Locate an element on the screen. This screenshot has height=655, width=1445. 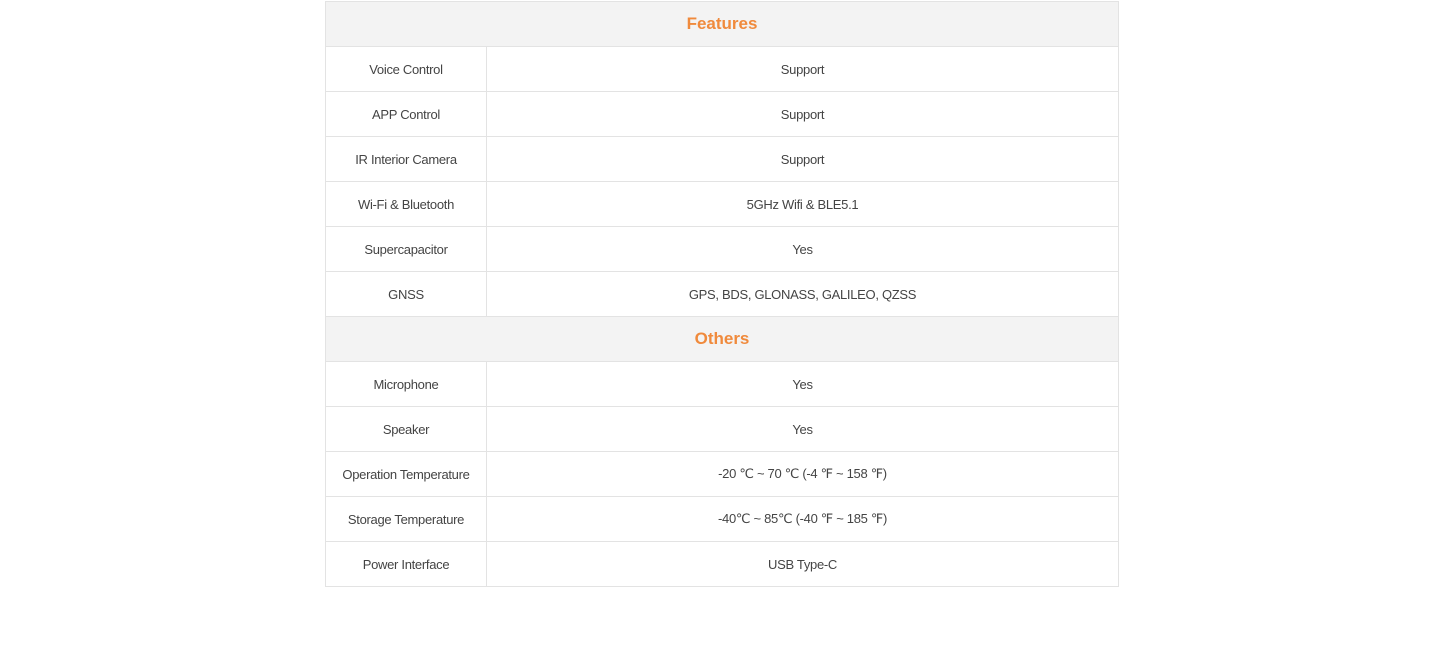
spec-value: -20 ℃ ~ 70 ℃ (-4 ℉ ~ 158 ℉) is located at coordinates (802, 474).